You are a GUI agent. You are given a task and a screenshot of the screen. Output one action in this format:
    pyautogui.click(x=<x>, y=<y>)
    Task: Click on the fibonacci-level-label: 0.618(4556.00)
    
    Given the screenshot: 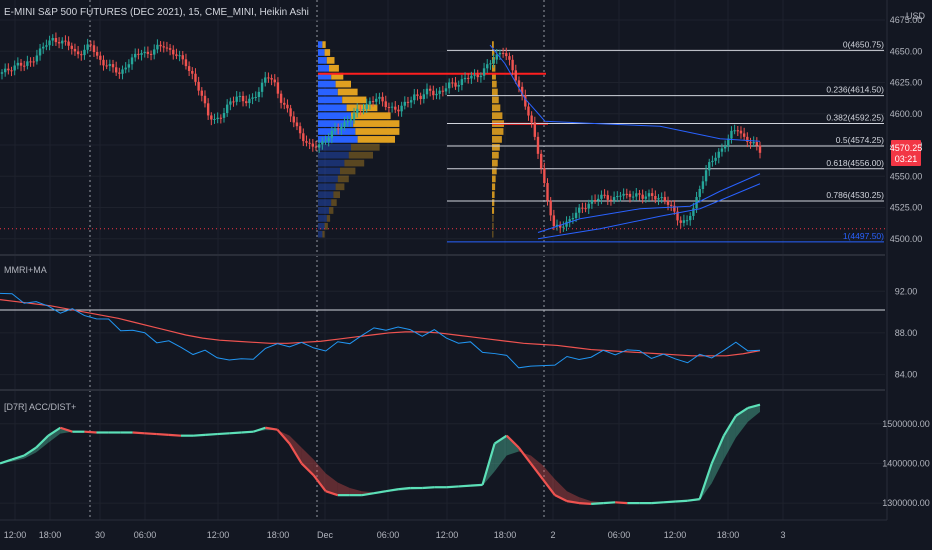 What is the action you would take?
    pyautogui.click(x=855, y=163)
    